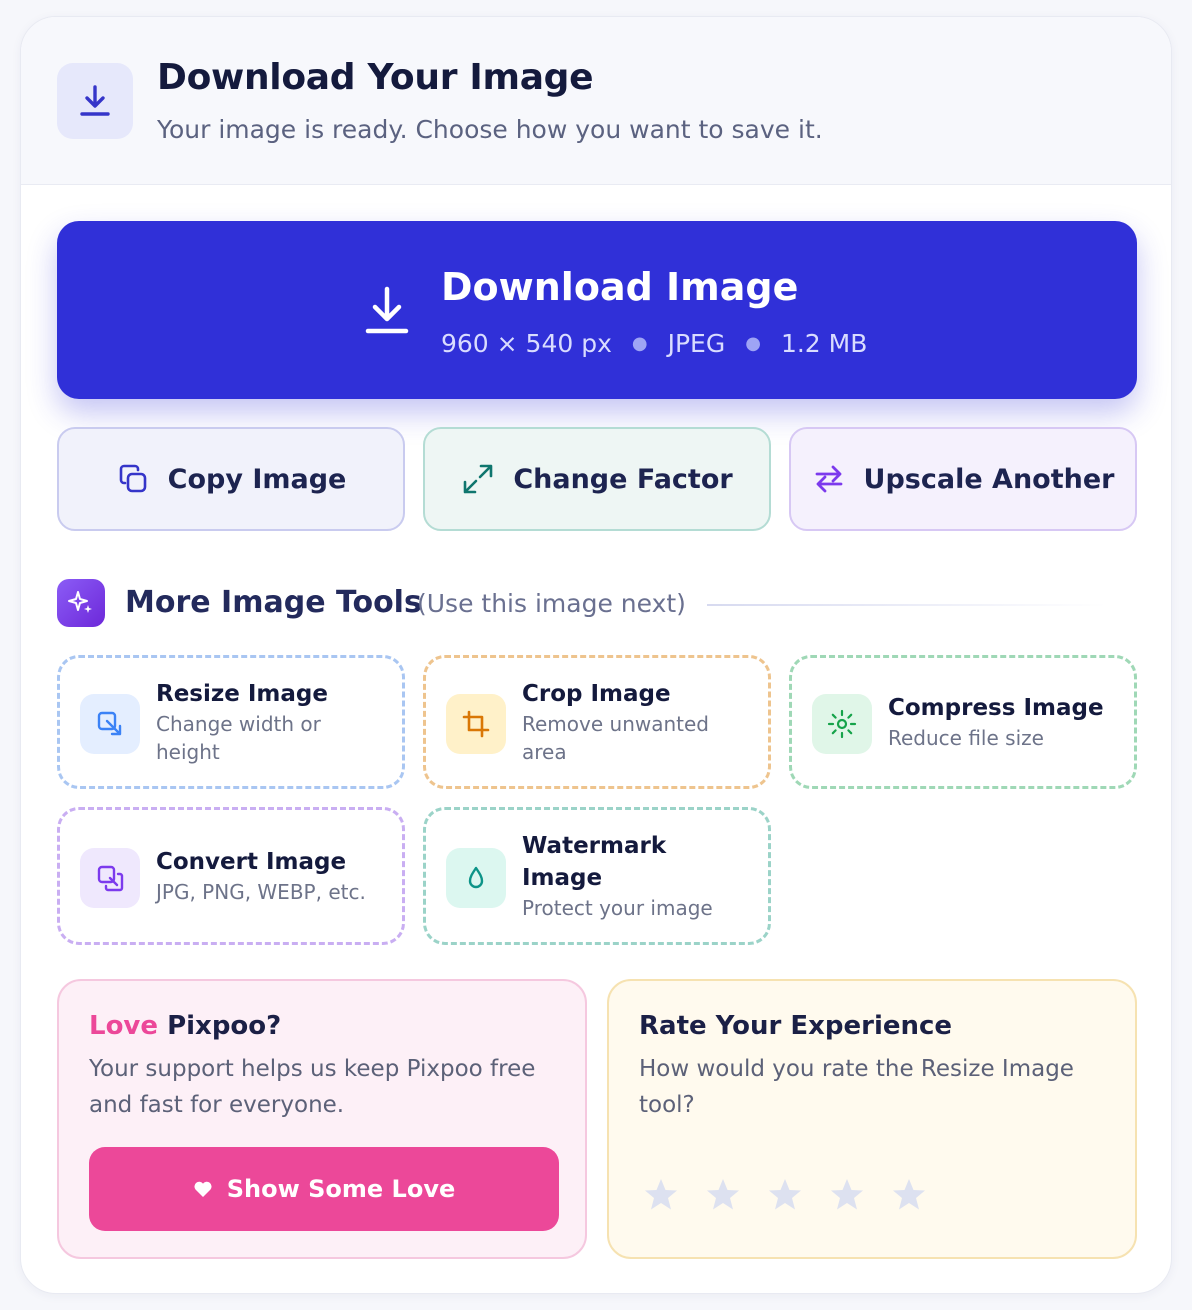 The height and width of the screenshot is (1310, 1192). I want to click on tool-description: Change width or height, so click(238, 738).